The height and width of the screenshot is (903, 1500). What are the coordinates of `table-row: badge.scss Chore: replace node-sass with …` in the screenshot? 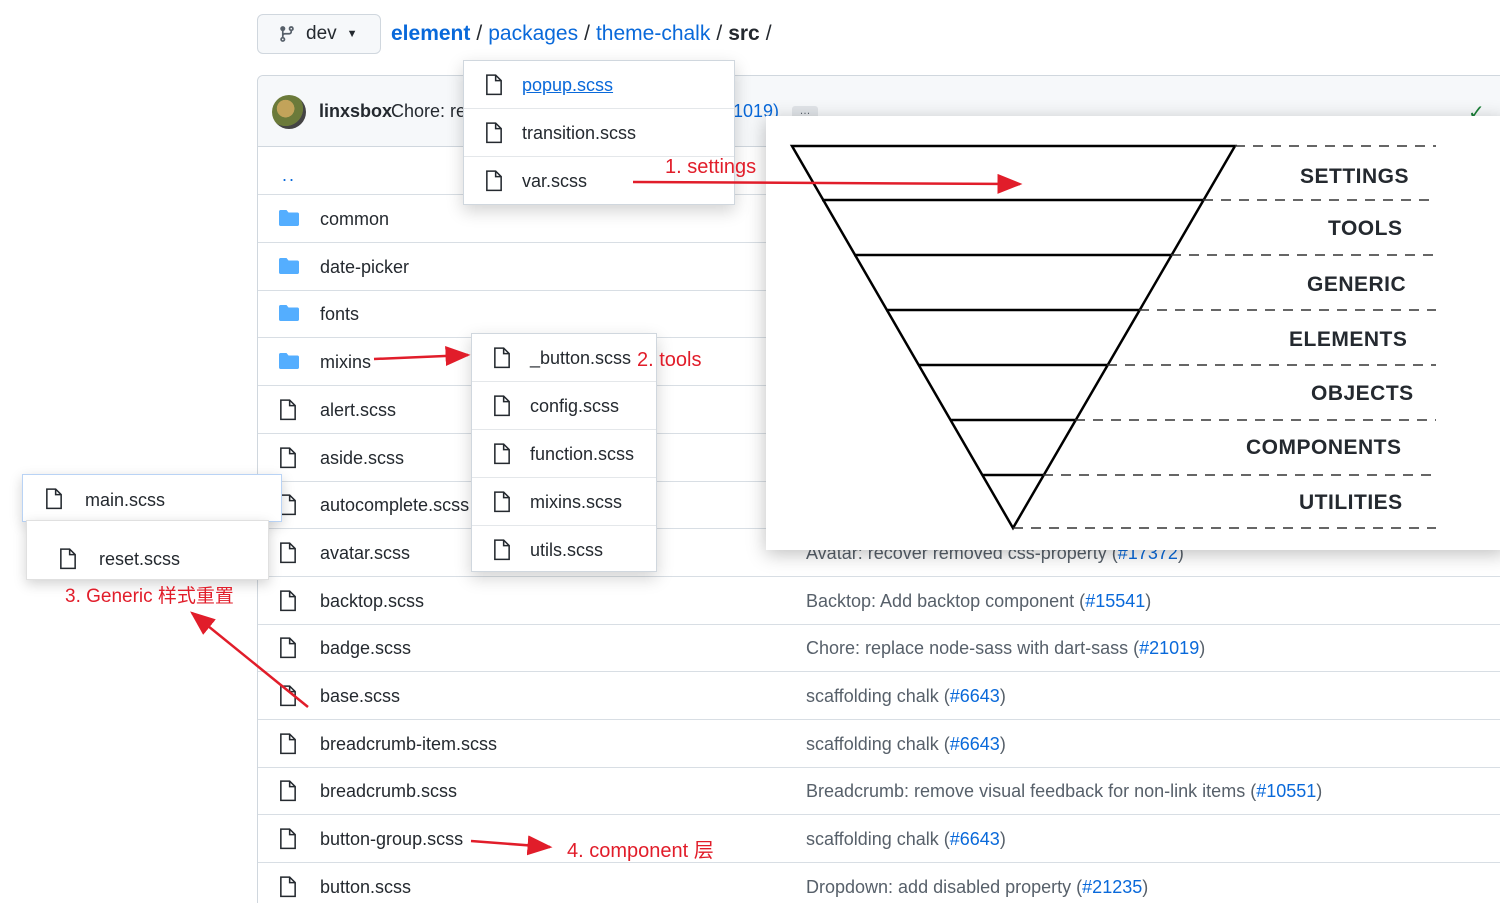 It's located at (879, 648).